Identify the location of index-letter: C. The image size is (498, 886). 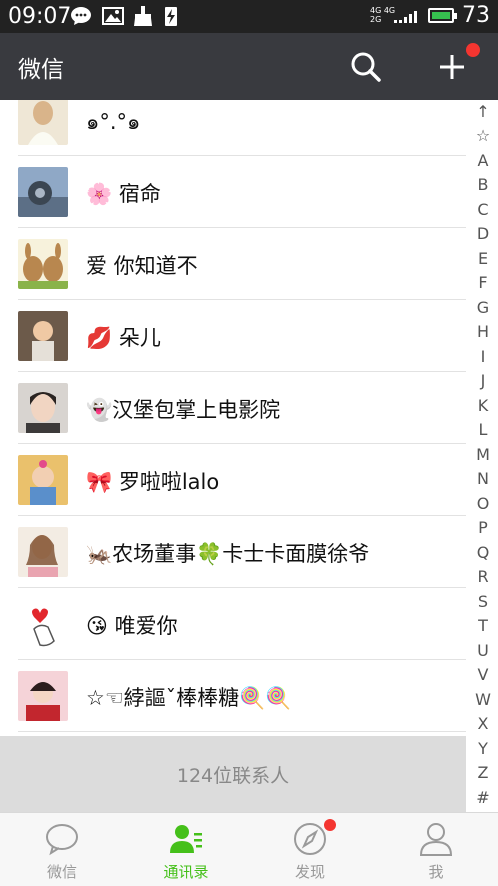
(483, 209).